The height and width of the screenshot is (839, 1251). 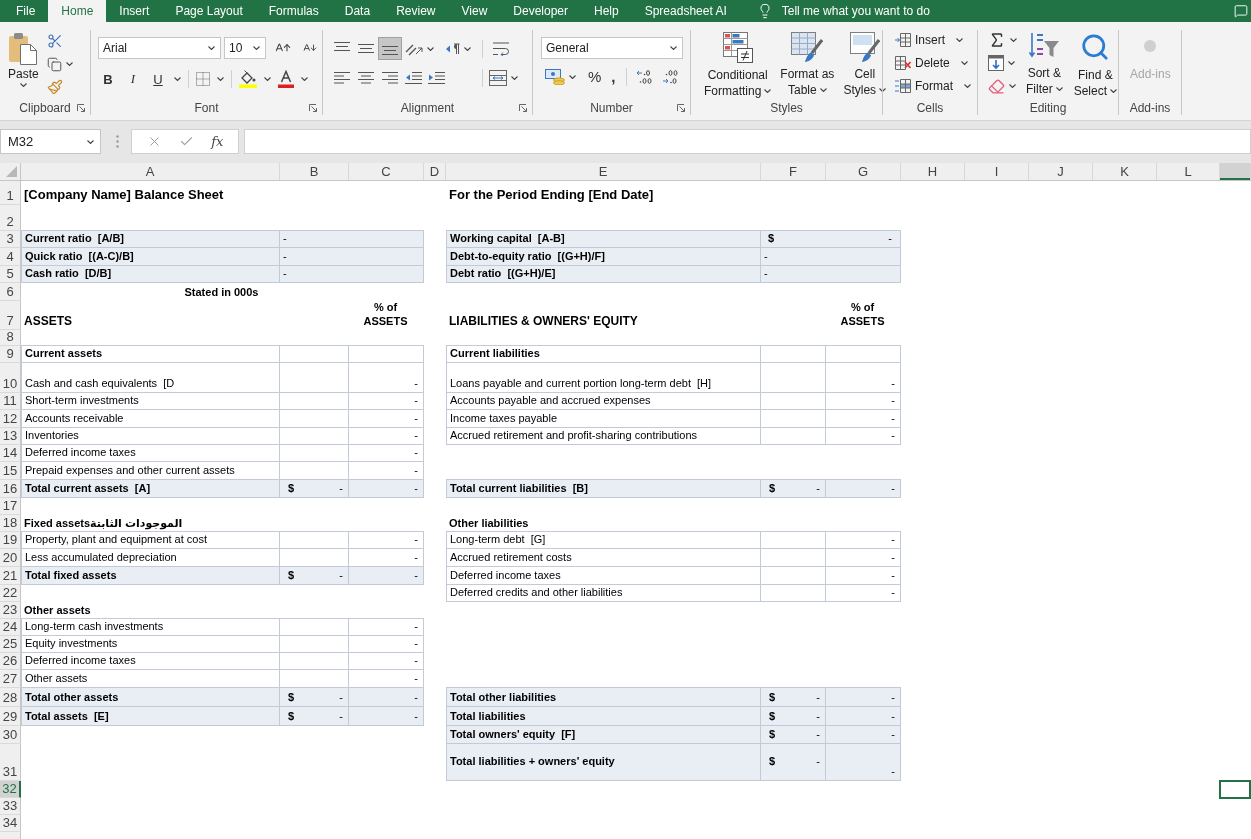 I want to click on row-header: 34, so click(x=10, y=823).